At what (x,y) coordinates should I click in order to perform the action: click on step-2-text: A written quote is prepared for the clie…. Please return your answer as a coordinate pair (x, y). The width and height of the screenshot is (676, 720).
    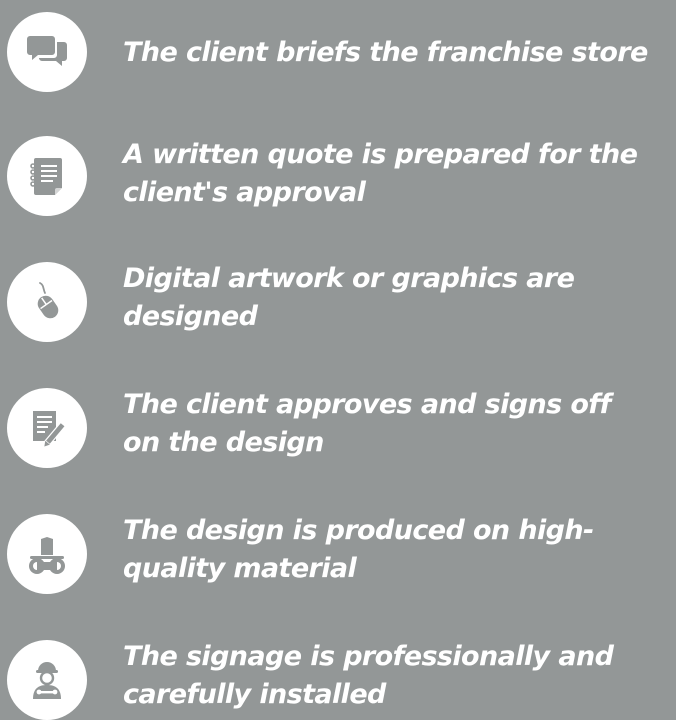
    Looking at the image, I should click on (399, 174).